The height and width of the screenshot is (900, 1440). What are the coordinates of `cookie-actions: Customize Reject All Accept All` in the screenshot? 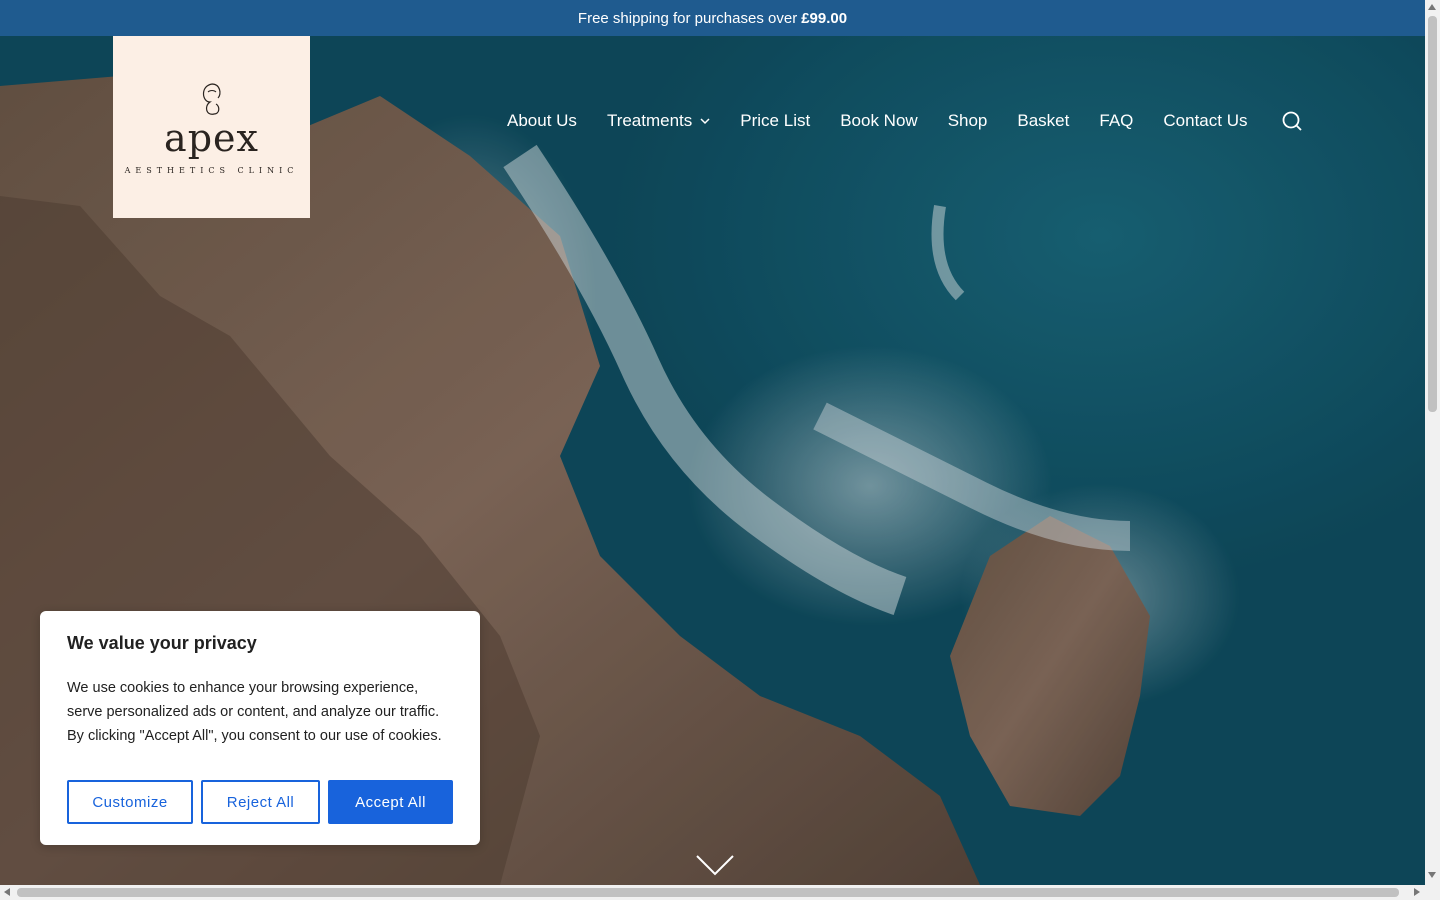 It's located at (264, 802).